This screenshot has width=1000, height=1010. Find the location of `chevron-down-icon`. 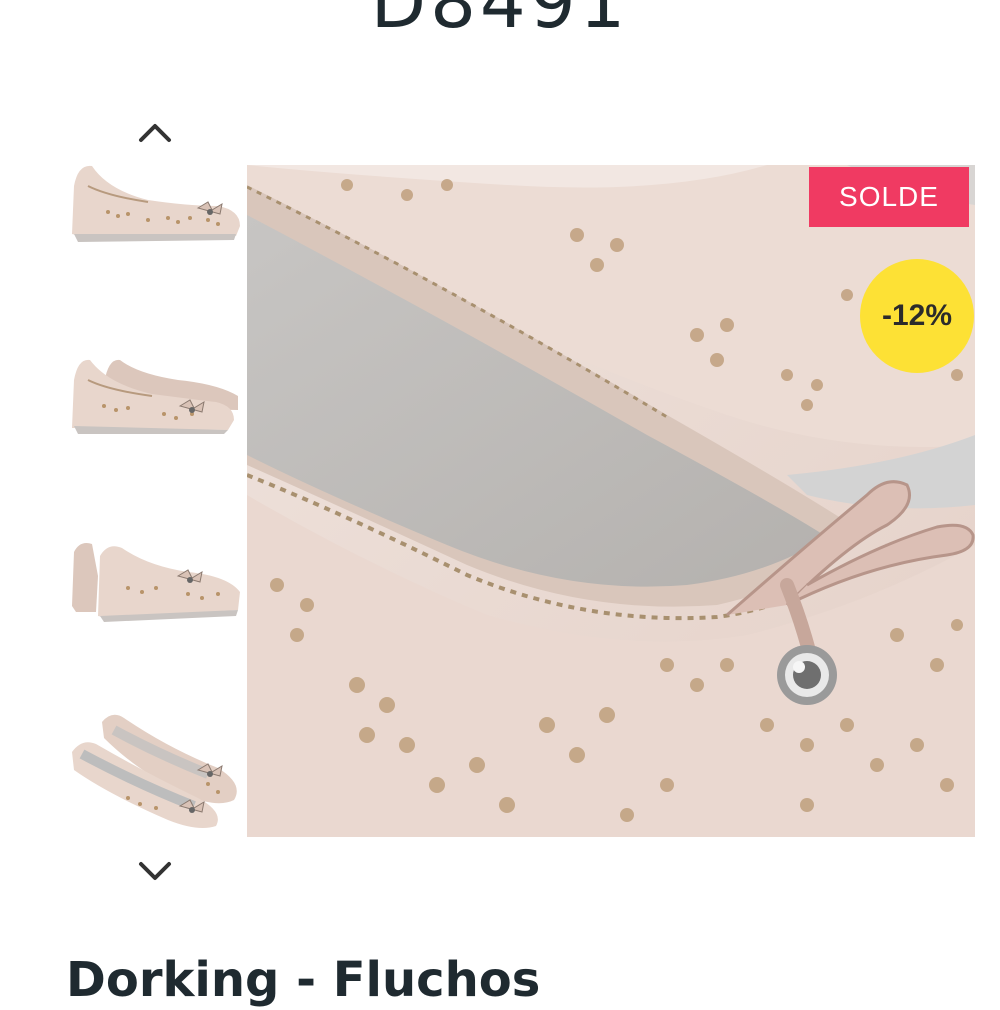

chevron-down-icon is located at coordinates (155, 871).